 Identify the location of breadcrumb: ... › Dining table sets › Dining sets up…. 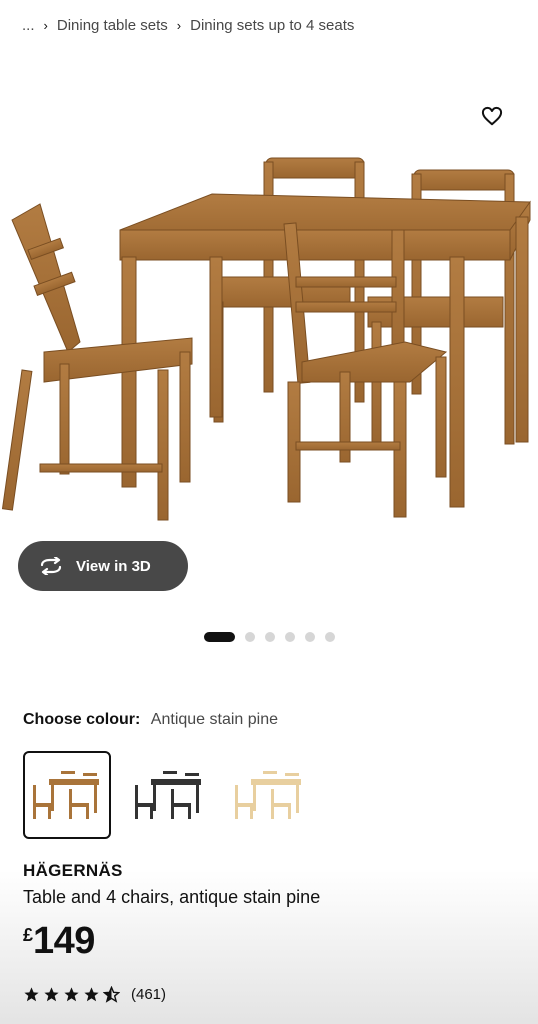
(188, 25).